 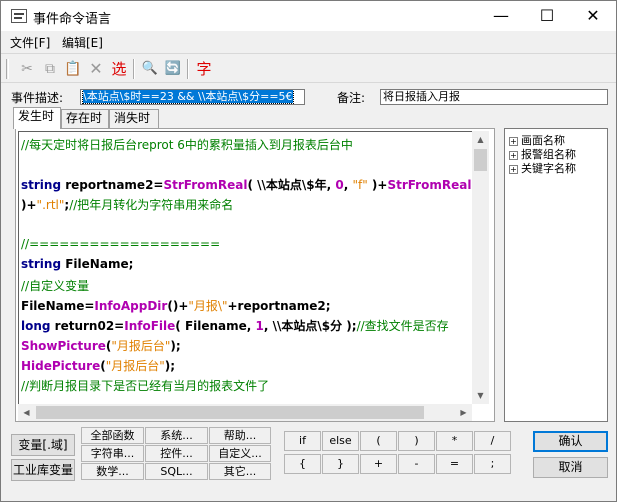 What do you see at coordinates (173, 69) in the screenshot?
I see `replace-icon: 🔄` at bounding box center [173, 69].